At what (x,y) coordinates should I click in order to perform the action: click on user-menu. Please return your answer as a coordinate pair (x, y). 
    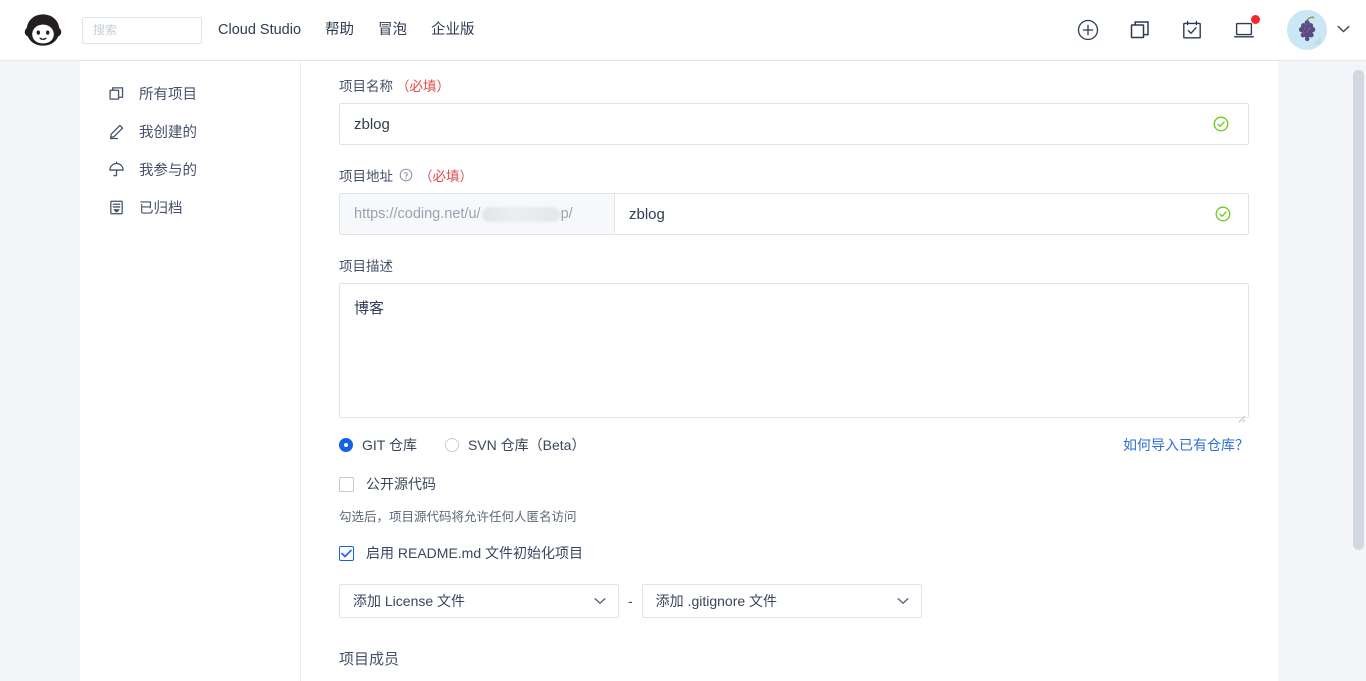
    Looking at the image, I should click on (1318, 30).